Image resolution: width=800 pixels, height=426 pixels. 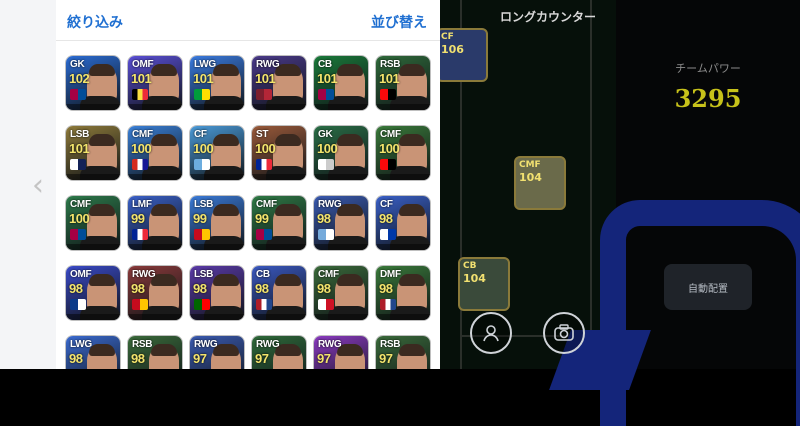 What do you see at coordinates (279, 83) in the screenshot?
I see `player-card: RWG 101` at bounding box center [279, 83].